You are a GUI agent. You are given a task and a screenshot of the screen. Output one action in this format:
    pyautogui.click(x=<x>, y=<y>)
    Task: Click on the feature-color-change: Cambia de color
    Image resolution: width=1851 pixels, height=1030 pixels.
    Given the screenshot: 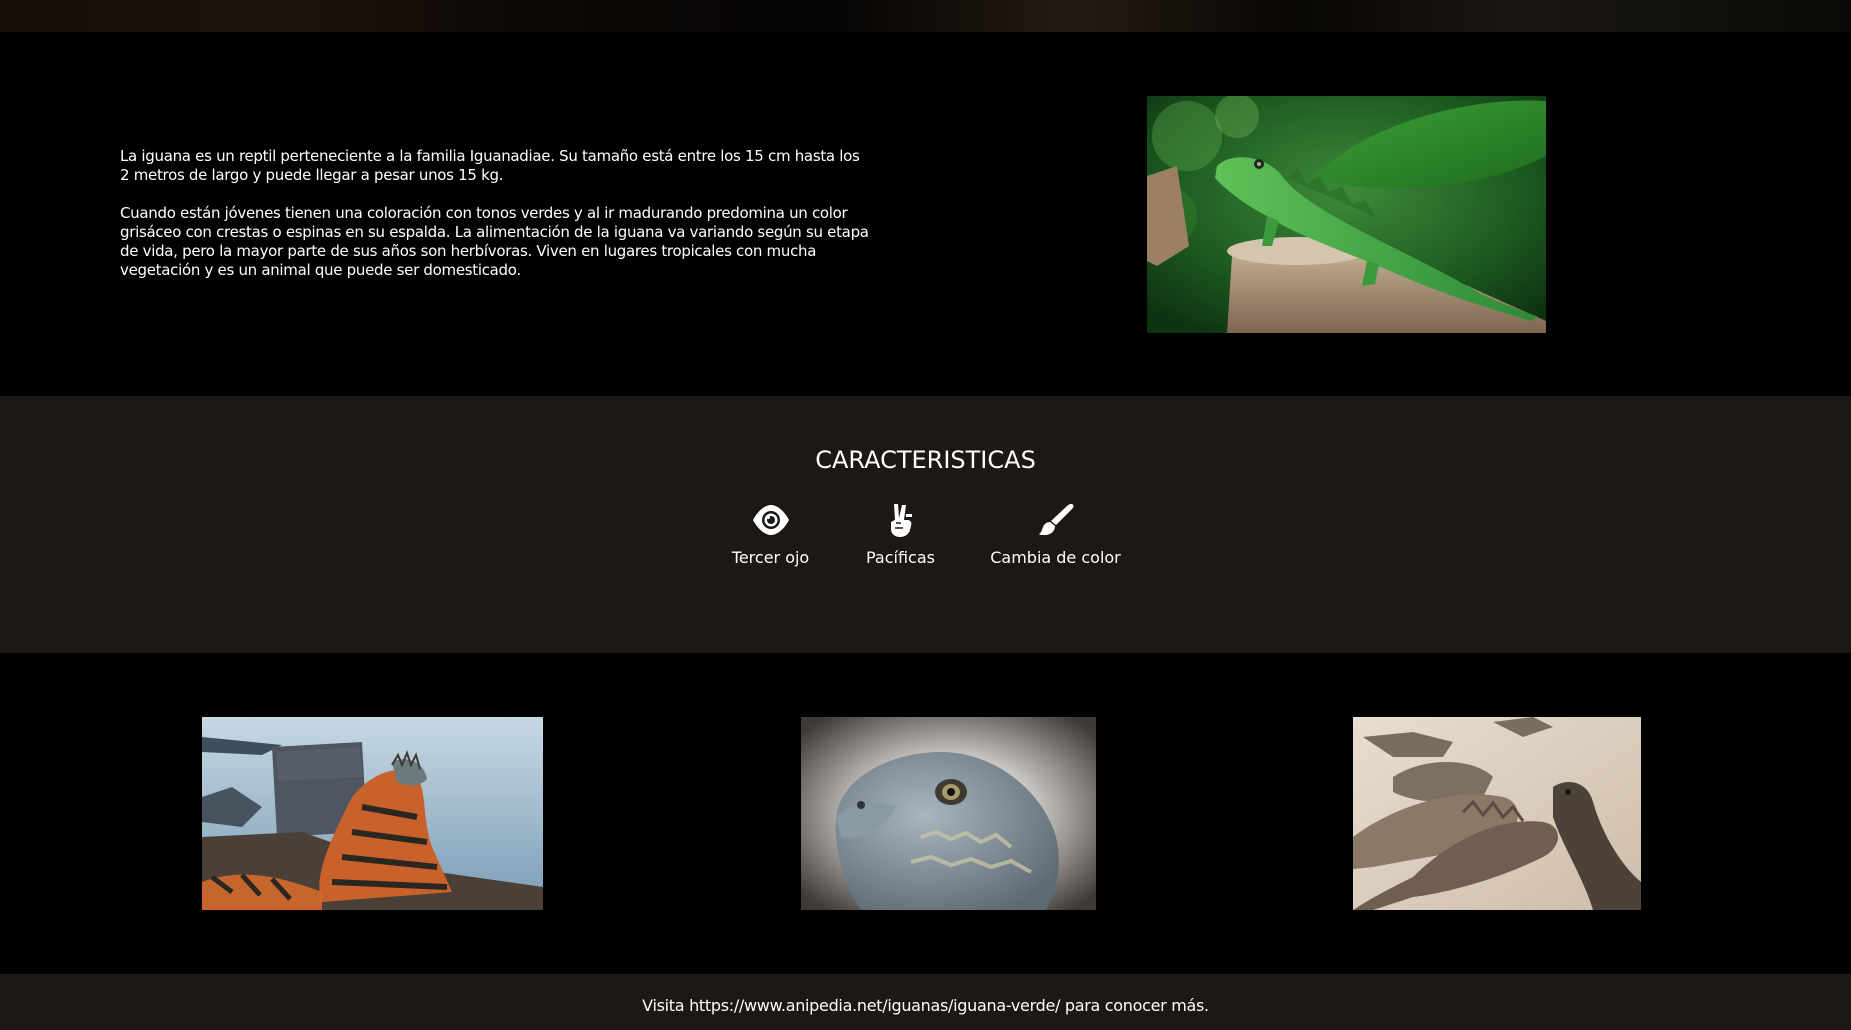 What is the action you would take?
    pyautogui.click(x=1056, y=534)
    